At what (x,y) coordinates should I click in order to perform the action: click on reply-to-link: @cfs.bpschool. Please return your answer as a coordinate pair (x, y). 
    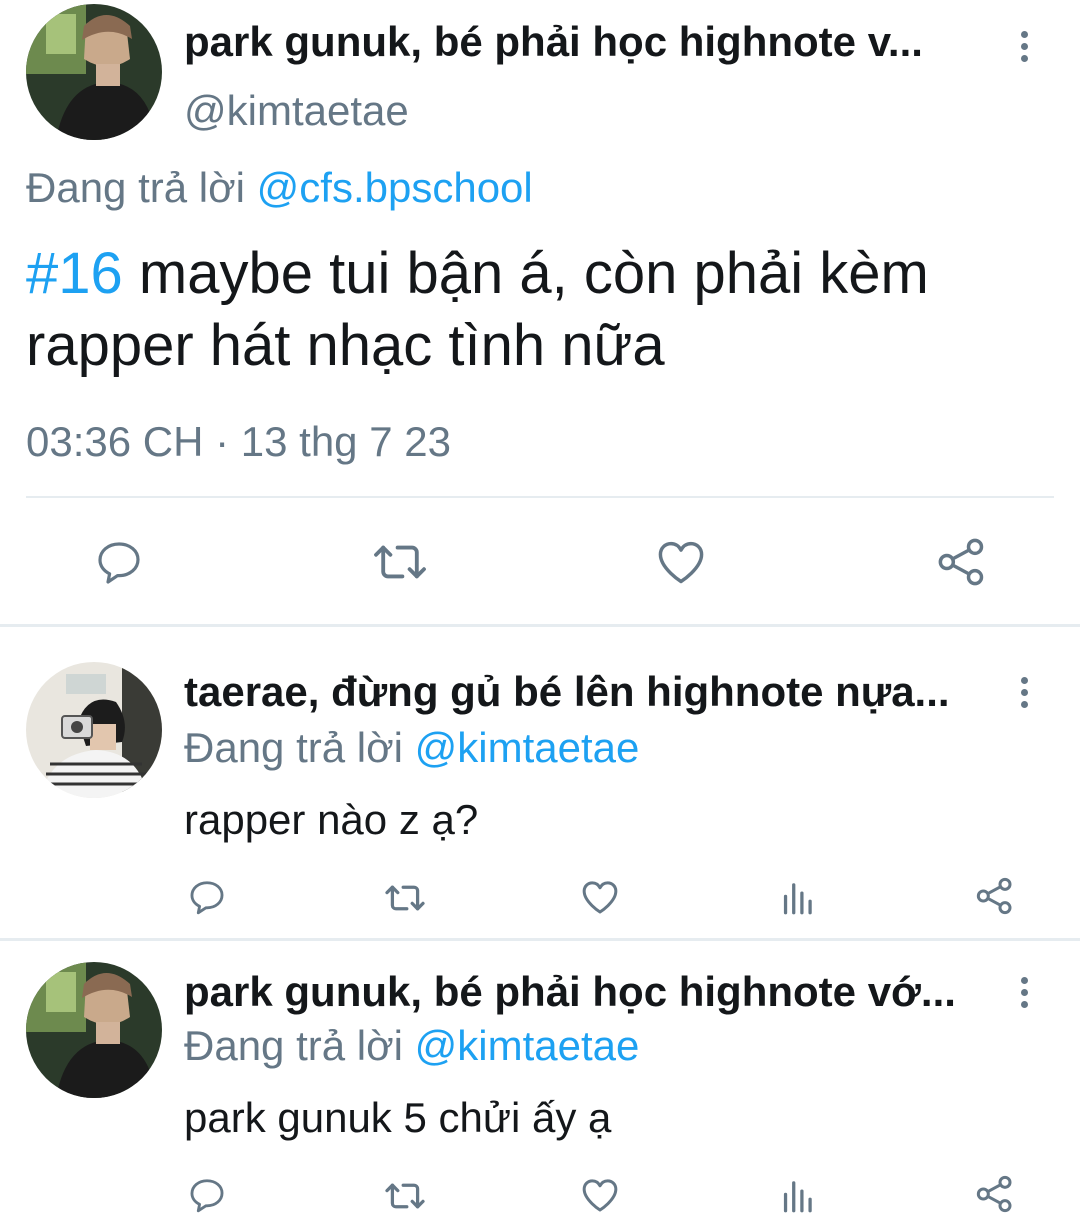
    Looking at the image, I should click on (395, 187).